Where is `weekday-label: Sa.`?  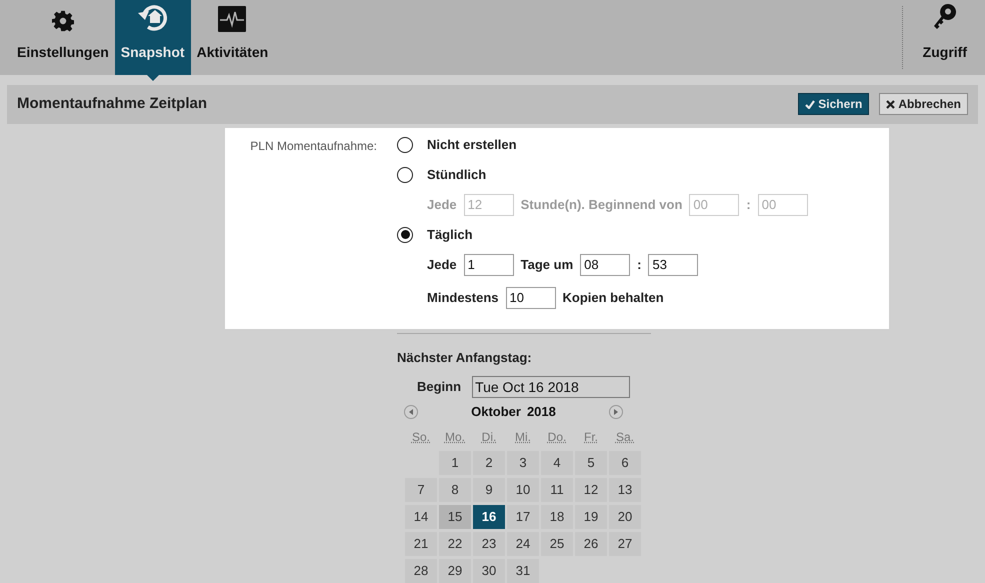
weekday-label: Sa. is located at coordinates (625, 437).